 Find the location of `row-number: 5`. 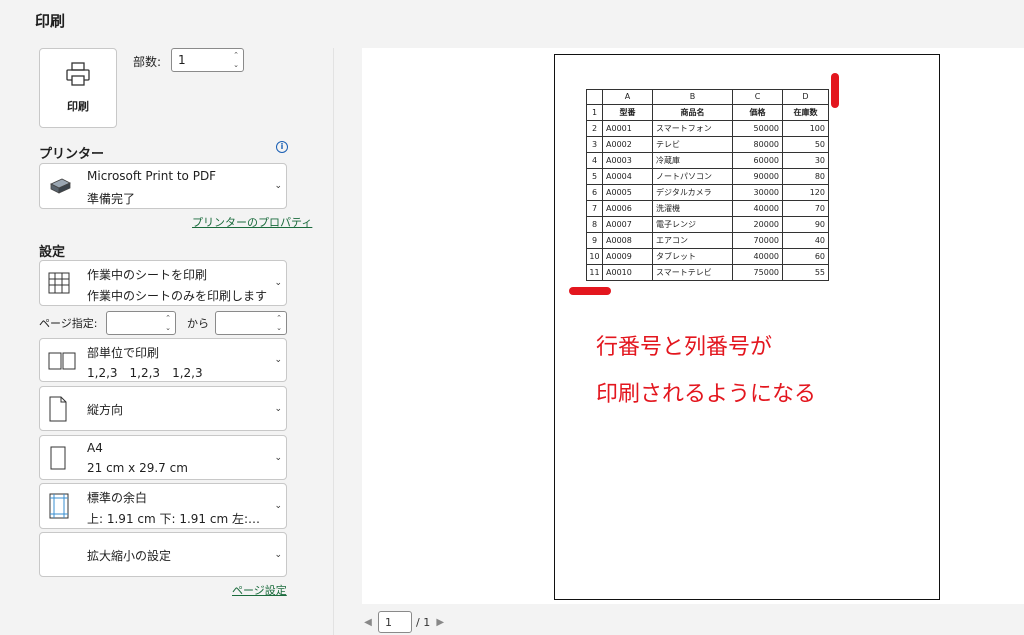

row-number: 5 is located at coordinates (594, 176).